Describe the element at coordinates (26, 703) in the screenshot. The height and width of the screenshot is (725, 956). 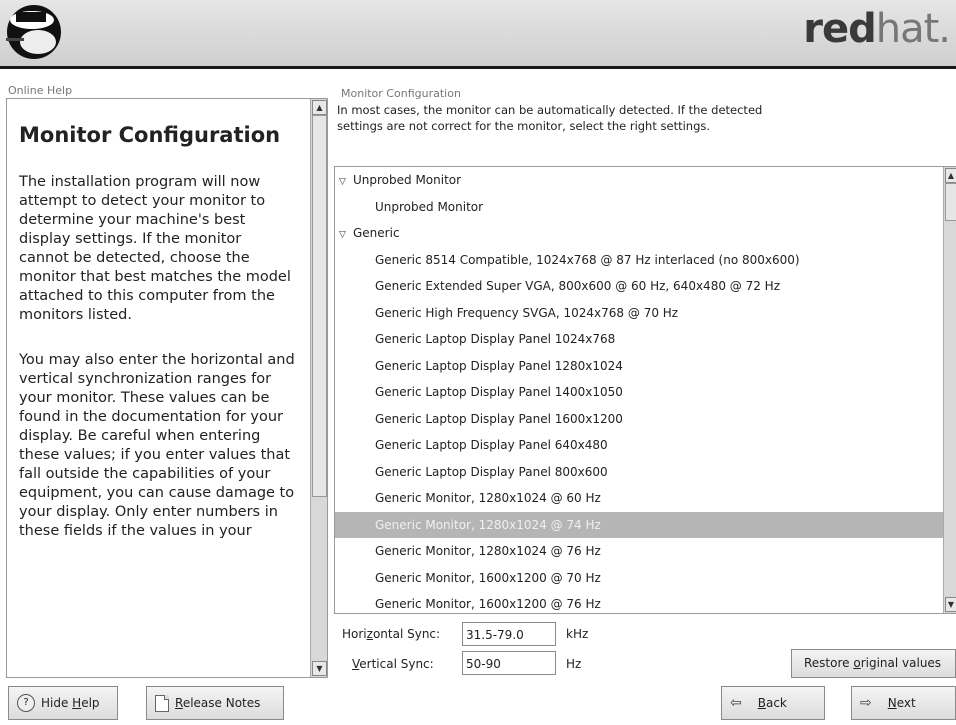
I see `help-icon: ?` at that location.